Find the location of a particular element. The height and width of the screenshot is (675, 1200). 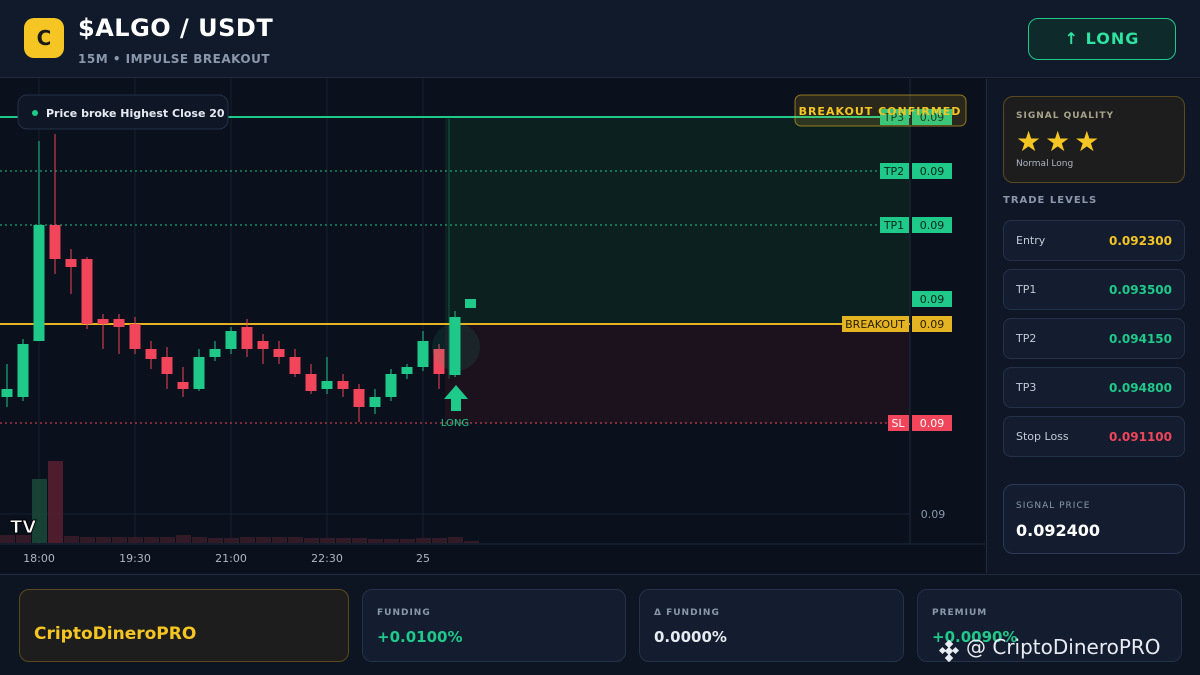

trade-levels-title: TRADE LEVELS is located at coordinates (1050, 200).